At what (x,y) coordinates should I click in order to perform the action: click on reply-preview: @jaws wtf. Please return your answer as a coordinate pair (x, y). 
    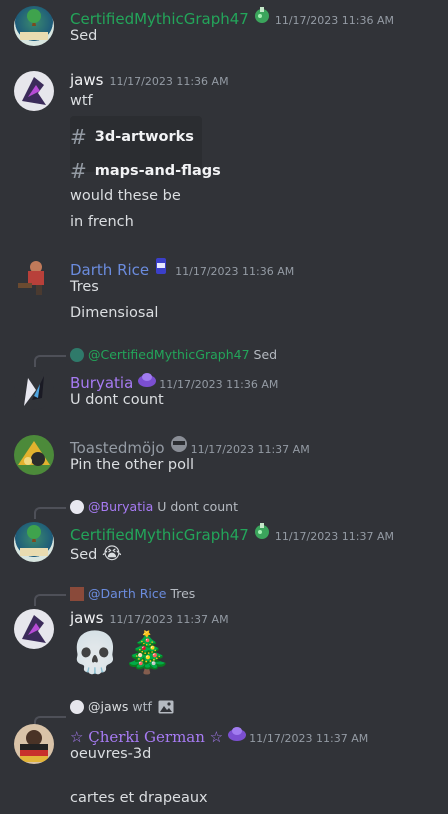
    Looking at the image, I should click on (122, 706).